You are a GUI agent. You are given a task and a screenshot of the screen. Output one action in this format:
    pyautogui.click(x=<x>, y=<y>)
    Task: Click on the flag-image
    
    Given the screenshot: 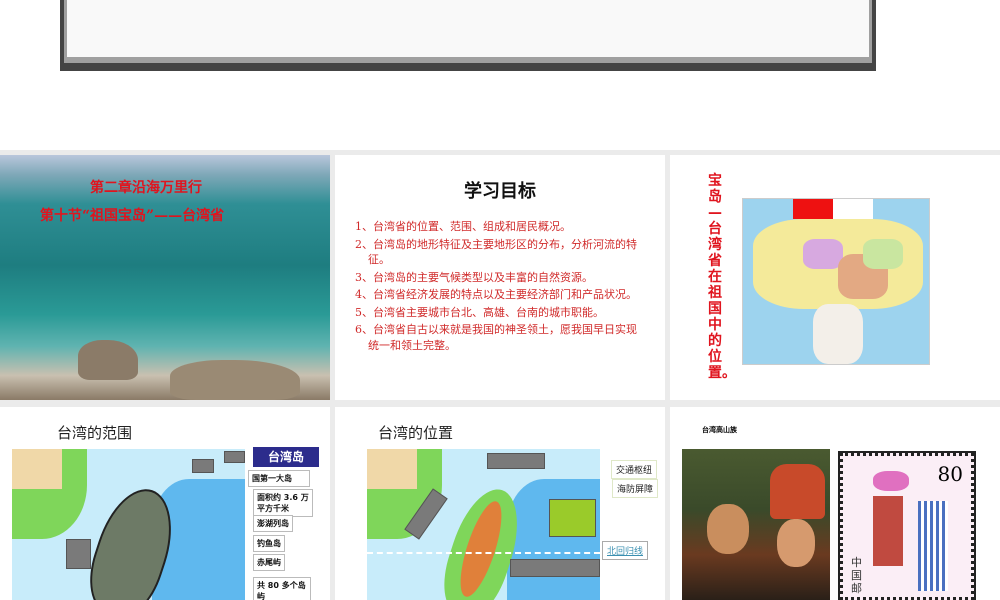 What is the action you would take?
    pyautogui.click(x=813, y=209)
    